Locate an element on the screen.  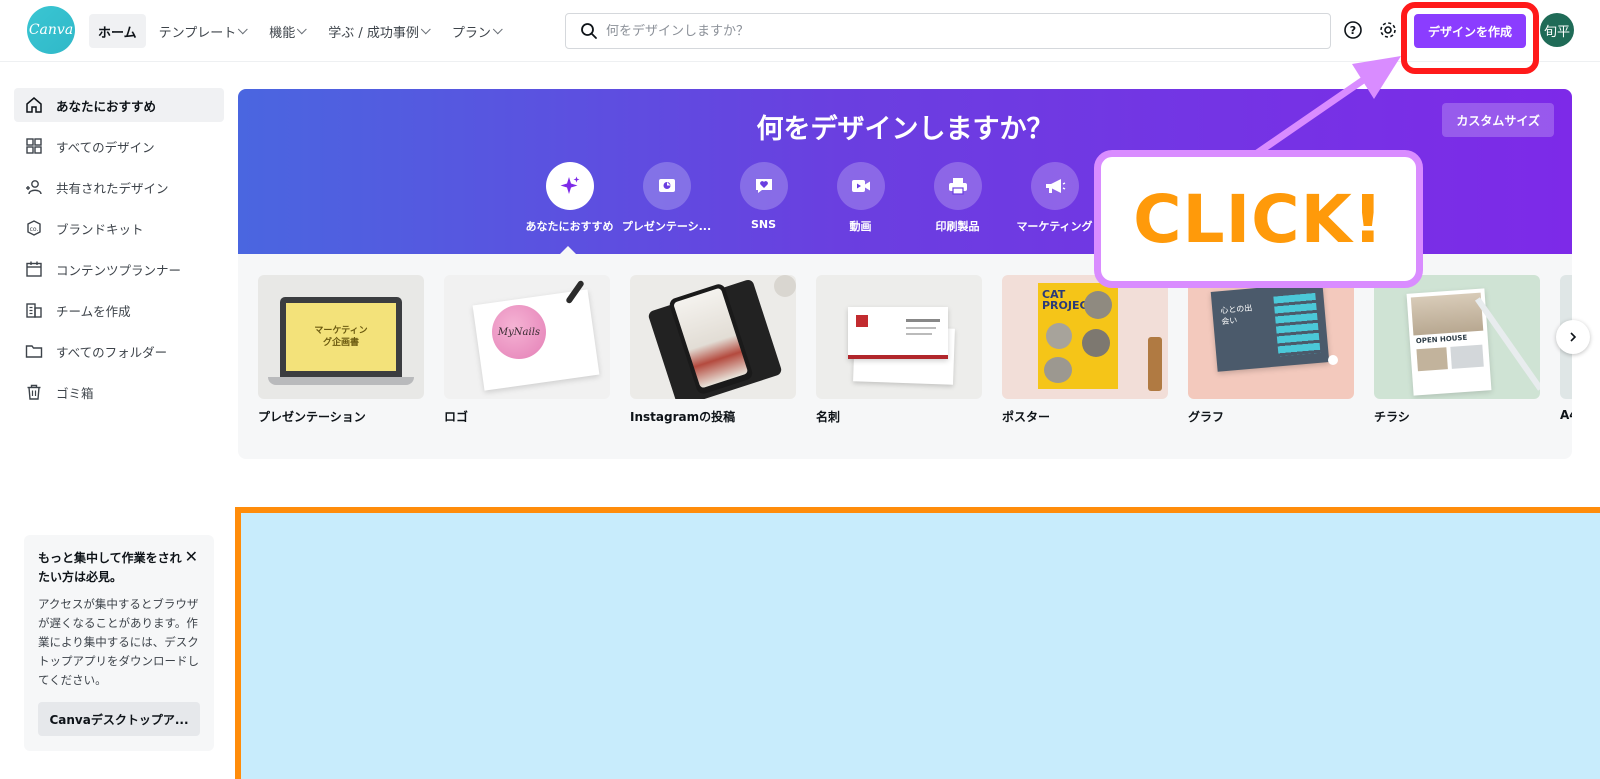
template-graph: 心との出会い グラフ is located at coordinates (1271, 350).